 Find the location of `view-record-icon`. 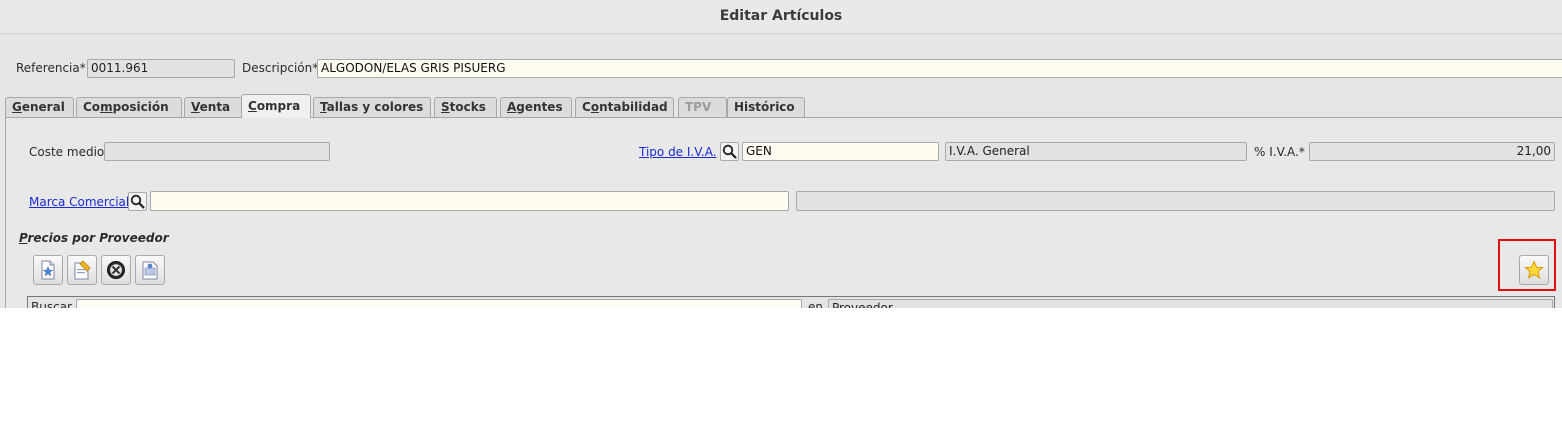

view-record-icon is located at coordinates (150, 270).